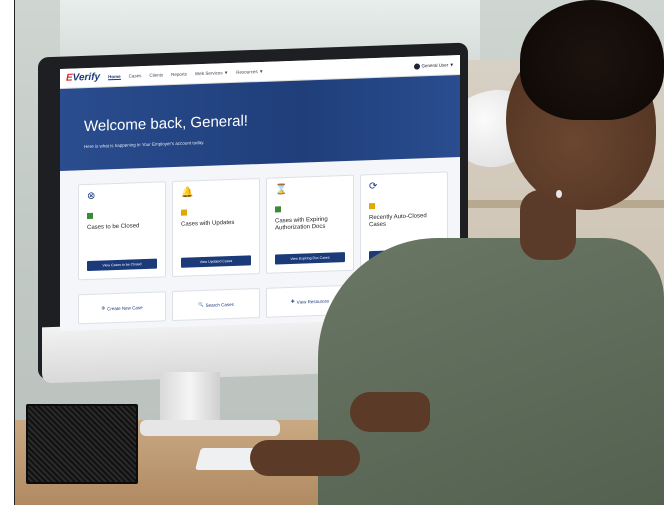  Describe the element at coordinates (187, 193) in the screenshot. I see `bell-icon: 🔔` at that location.